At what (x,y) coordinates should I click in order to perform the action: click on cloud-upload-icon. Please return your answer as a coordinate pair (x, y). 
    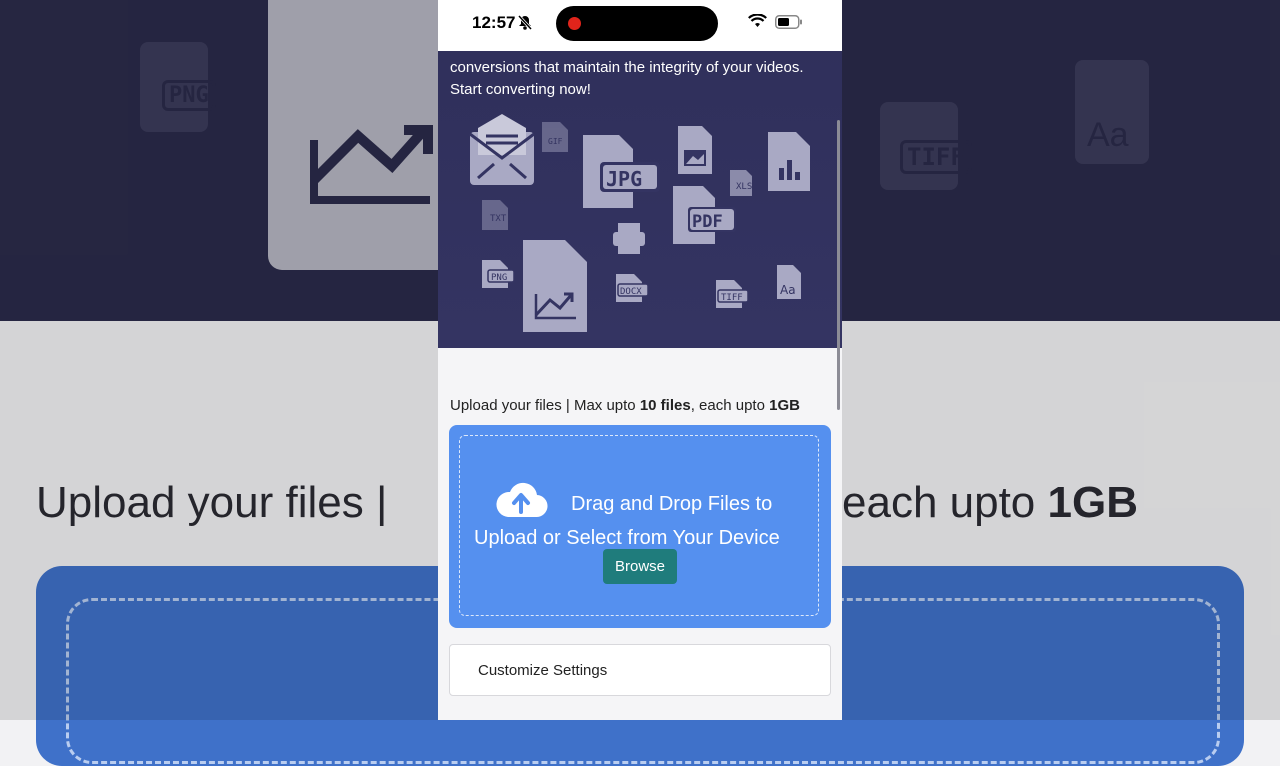
    Looking at the image, I should click on (522, 500).